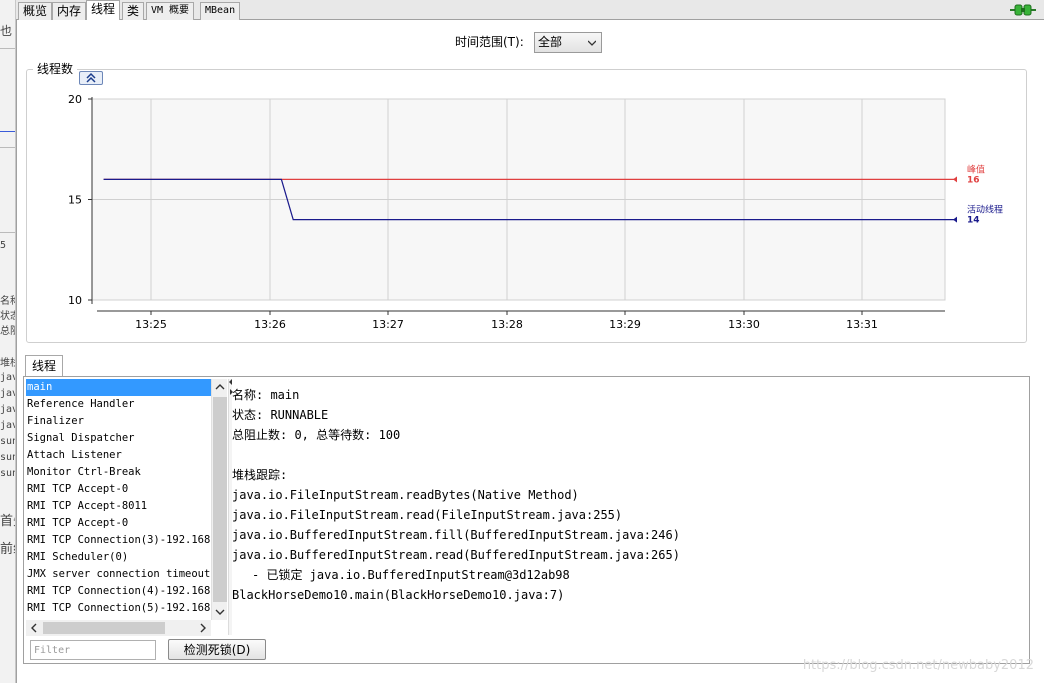 Image resolution: width=1044 pixels, height=683 pixels. I want to click on series-name-label: 活动线程, so click(985, 210).